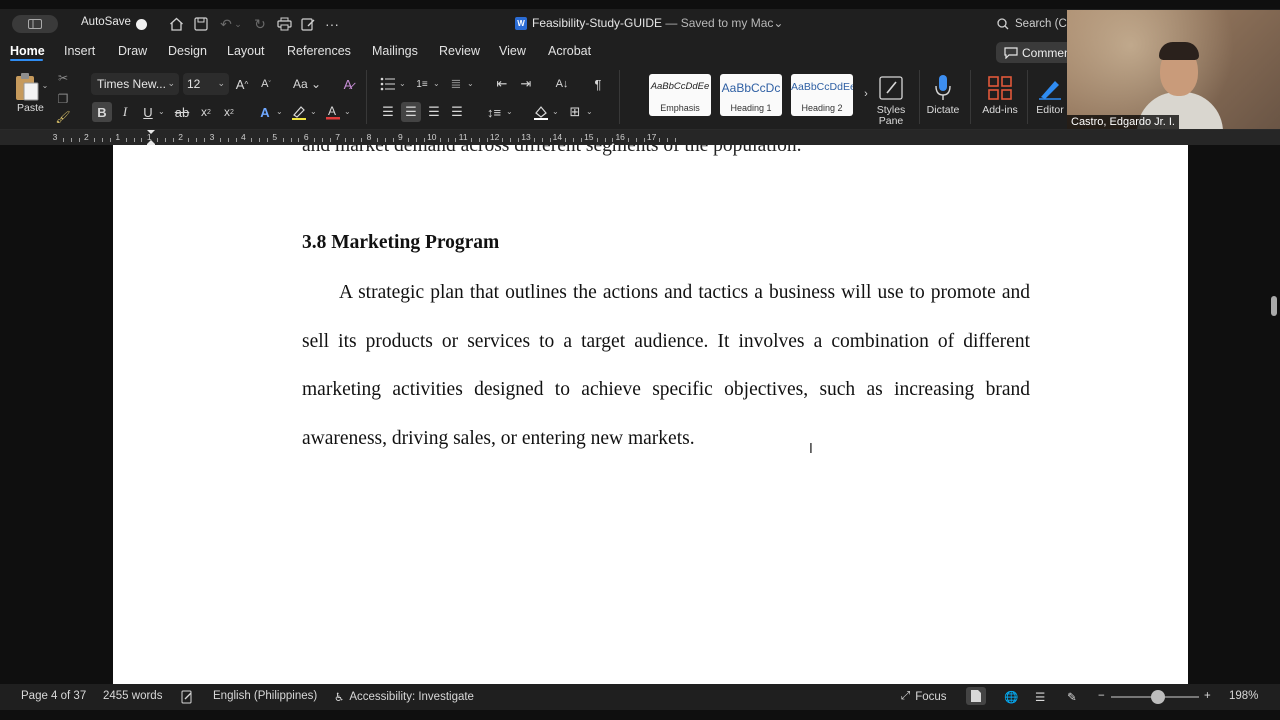 Image resolution: width=1280 pixels, height=720 pixels. I want to click on line-spacing-icon: ↕≡, so click(494, 112).